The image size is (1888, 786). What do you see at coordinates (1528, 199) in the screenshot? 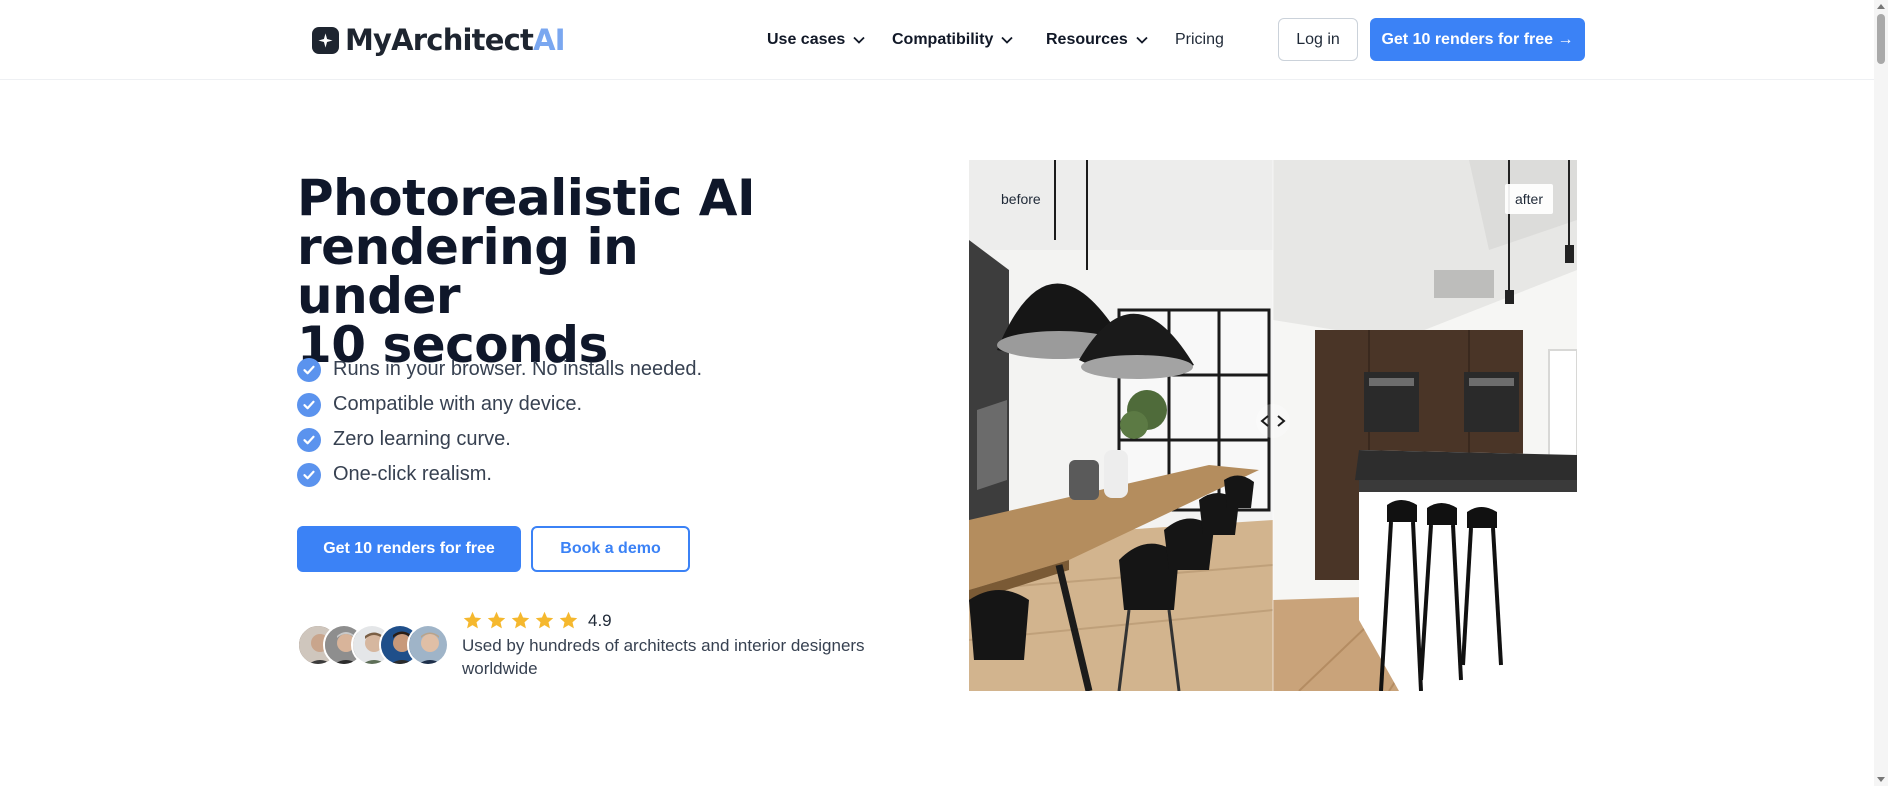
I see `after-label: after` at bounding box center [1528, 199].